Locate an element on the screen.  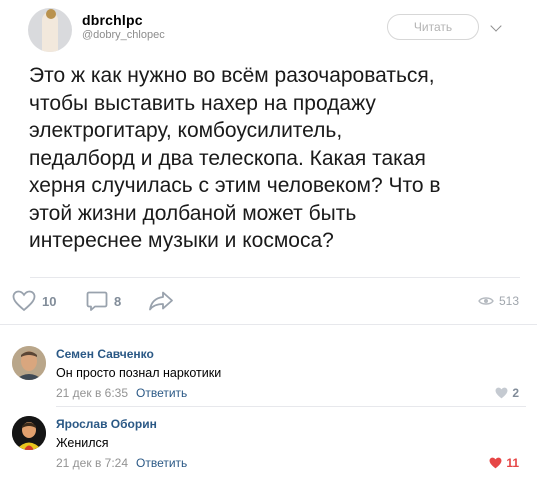
share-icon is located at coordinates (161, 301).